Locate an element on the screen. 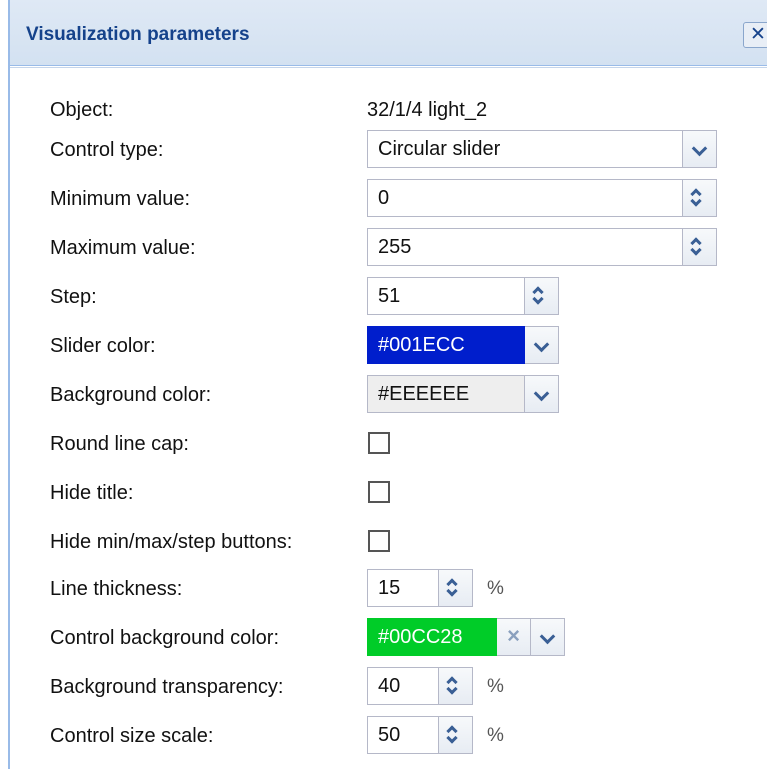 Image resolution: width=767 pixels, height=769 pixels. maximum-value-spinner is located at coordinates (700, 247).